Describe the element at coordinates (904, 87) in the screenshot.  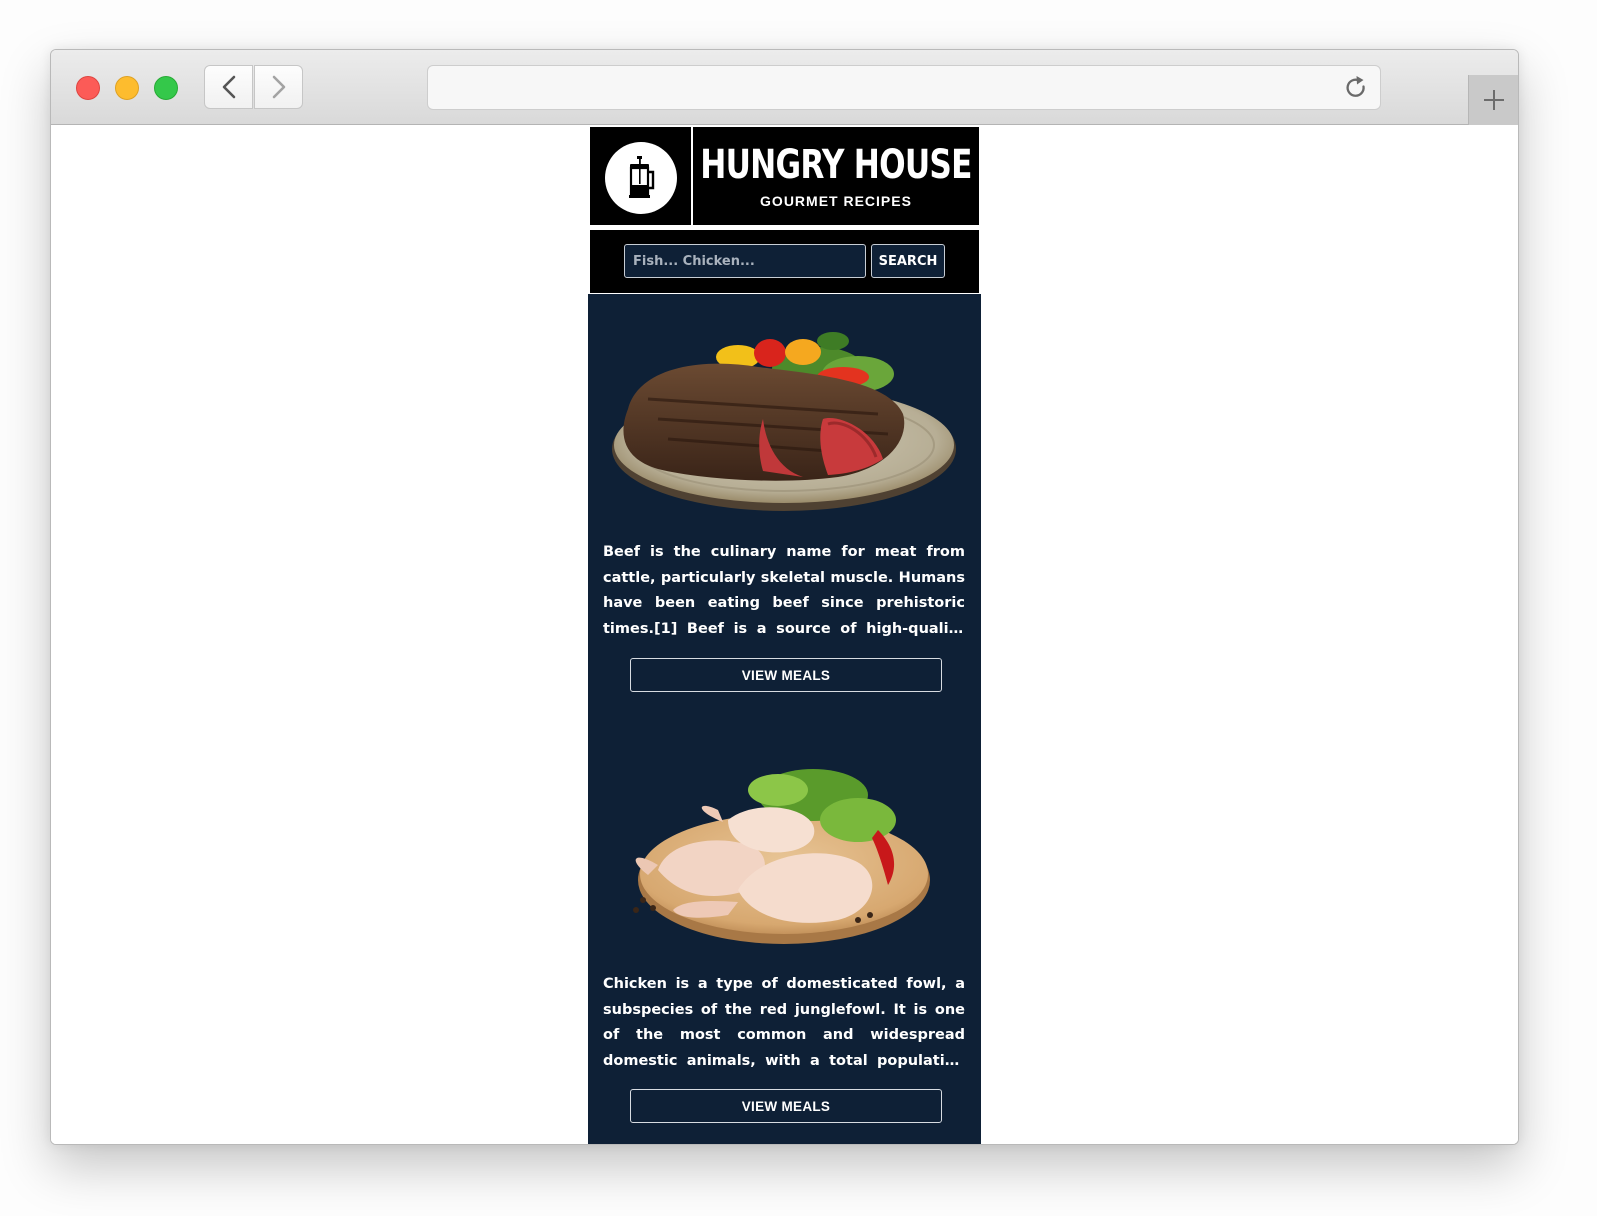
I see `address-bar` at that location.